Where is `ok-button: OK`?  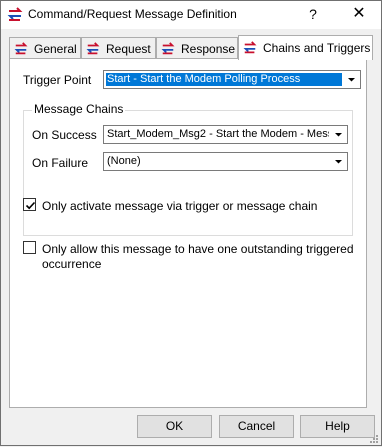
ok-button: OK is located at coordinates (174, 426).